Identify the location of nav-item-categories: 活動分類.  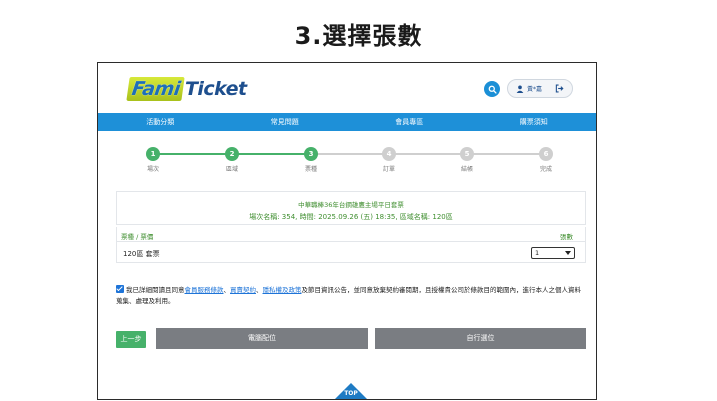
(160, 122).